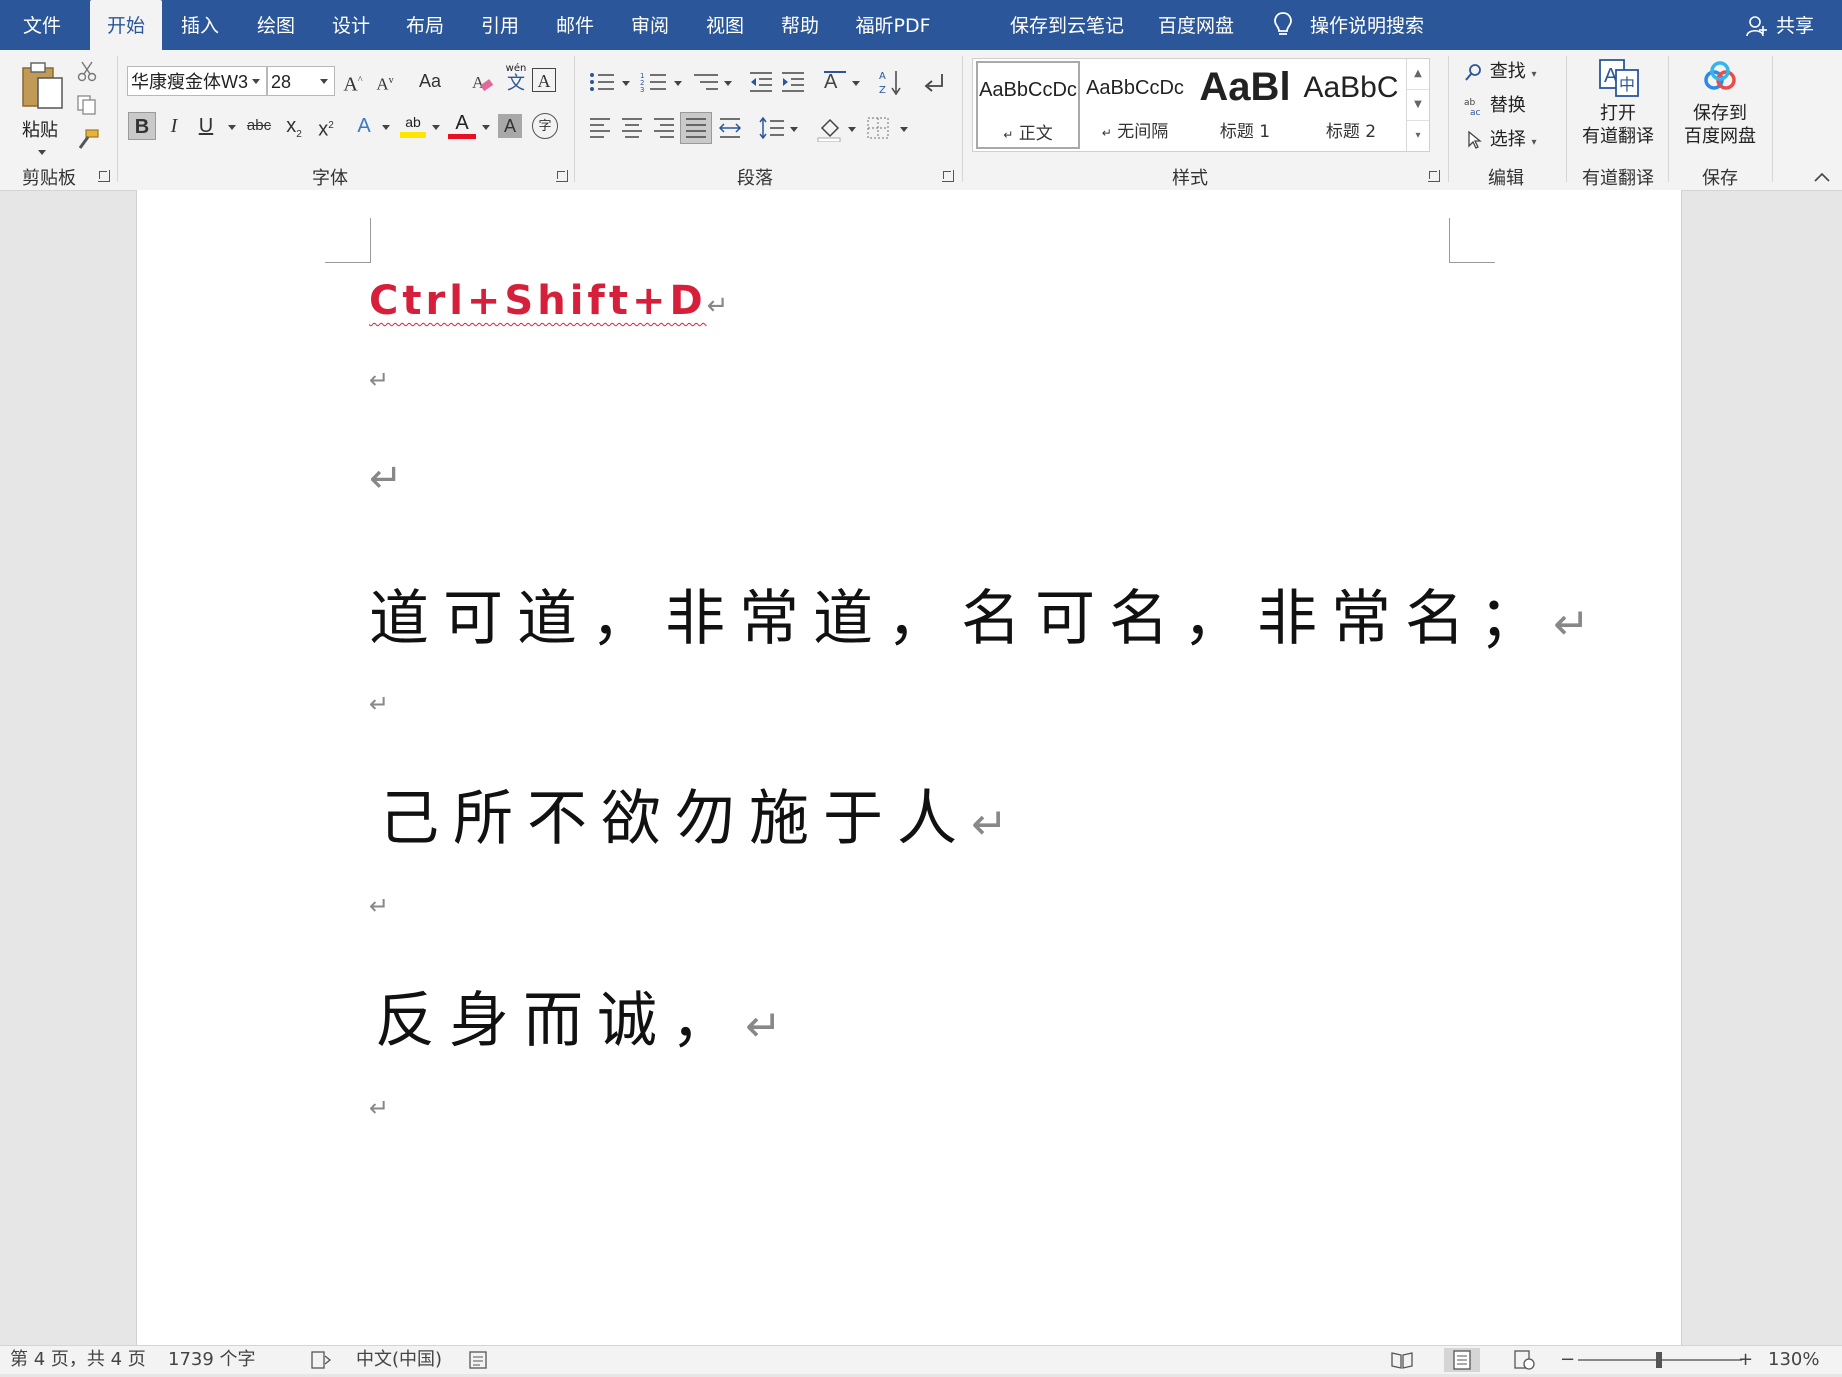 The image size is (1842, 1377). Describe the element at coordinates (1567, 1360) in the screenshot. I see `zoom-out-button: −` at that location.